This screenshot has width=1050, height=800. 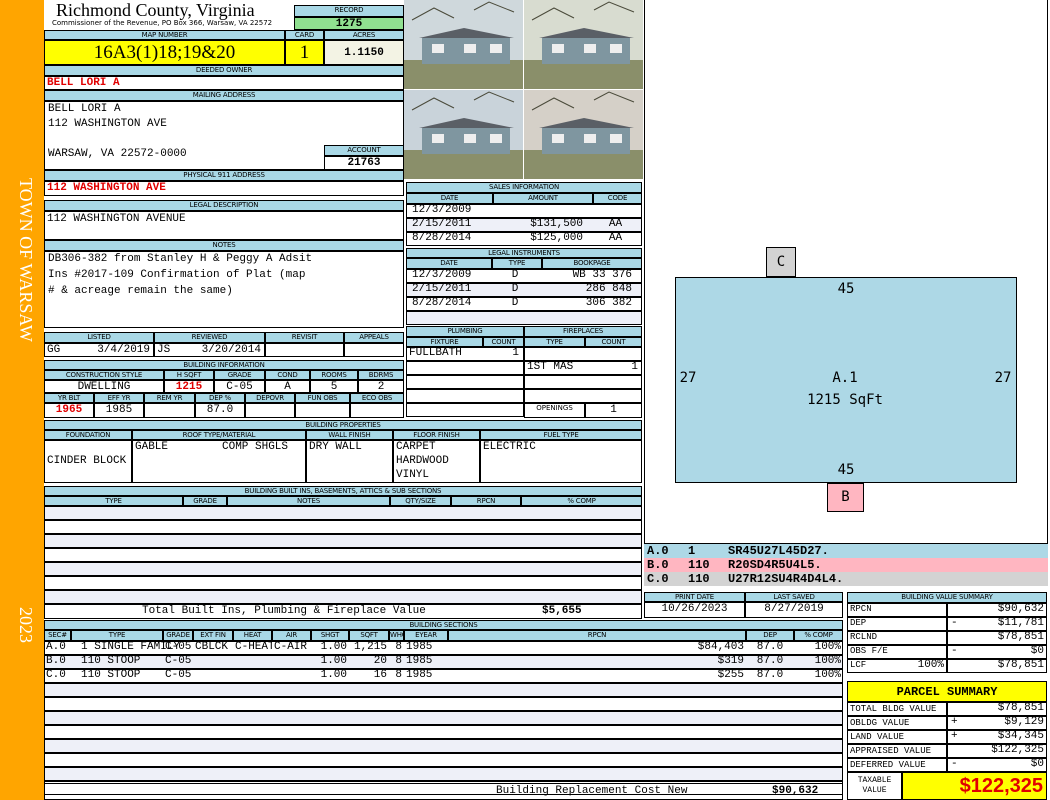 I want to click on building-sections-cell: C-05, so click(x=178, y=661).